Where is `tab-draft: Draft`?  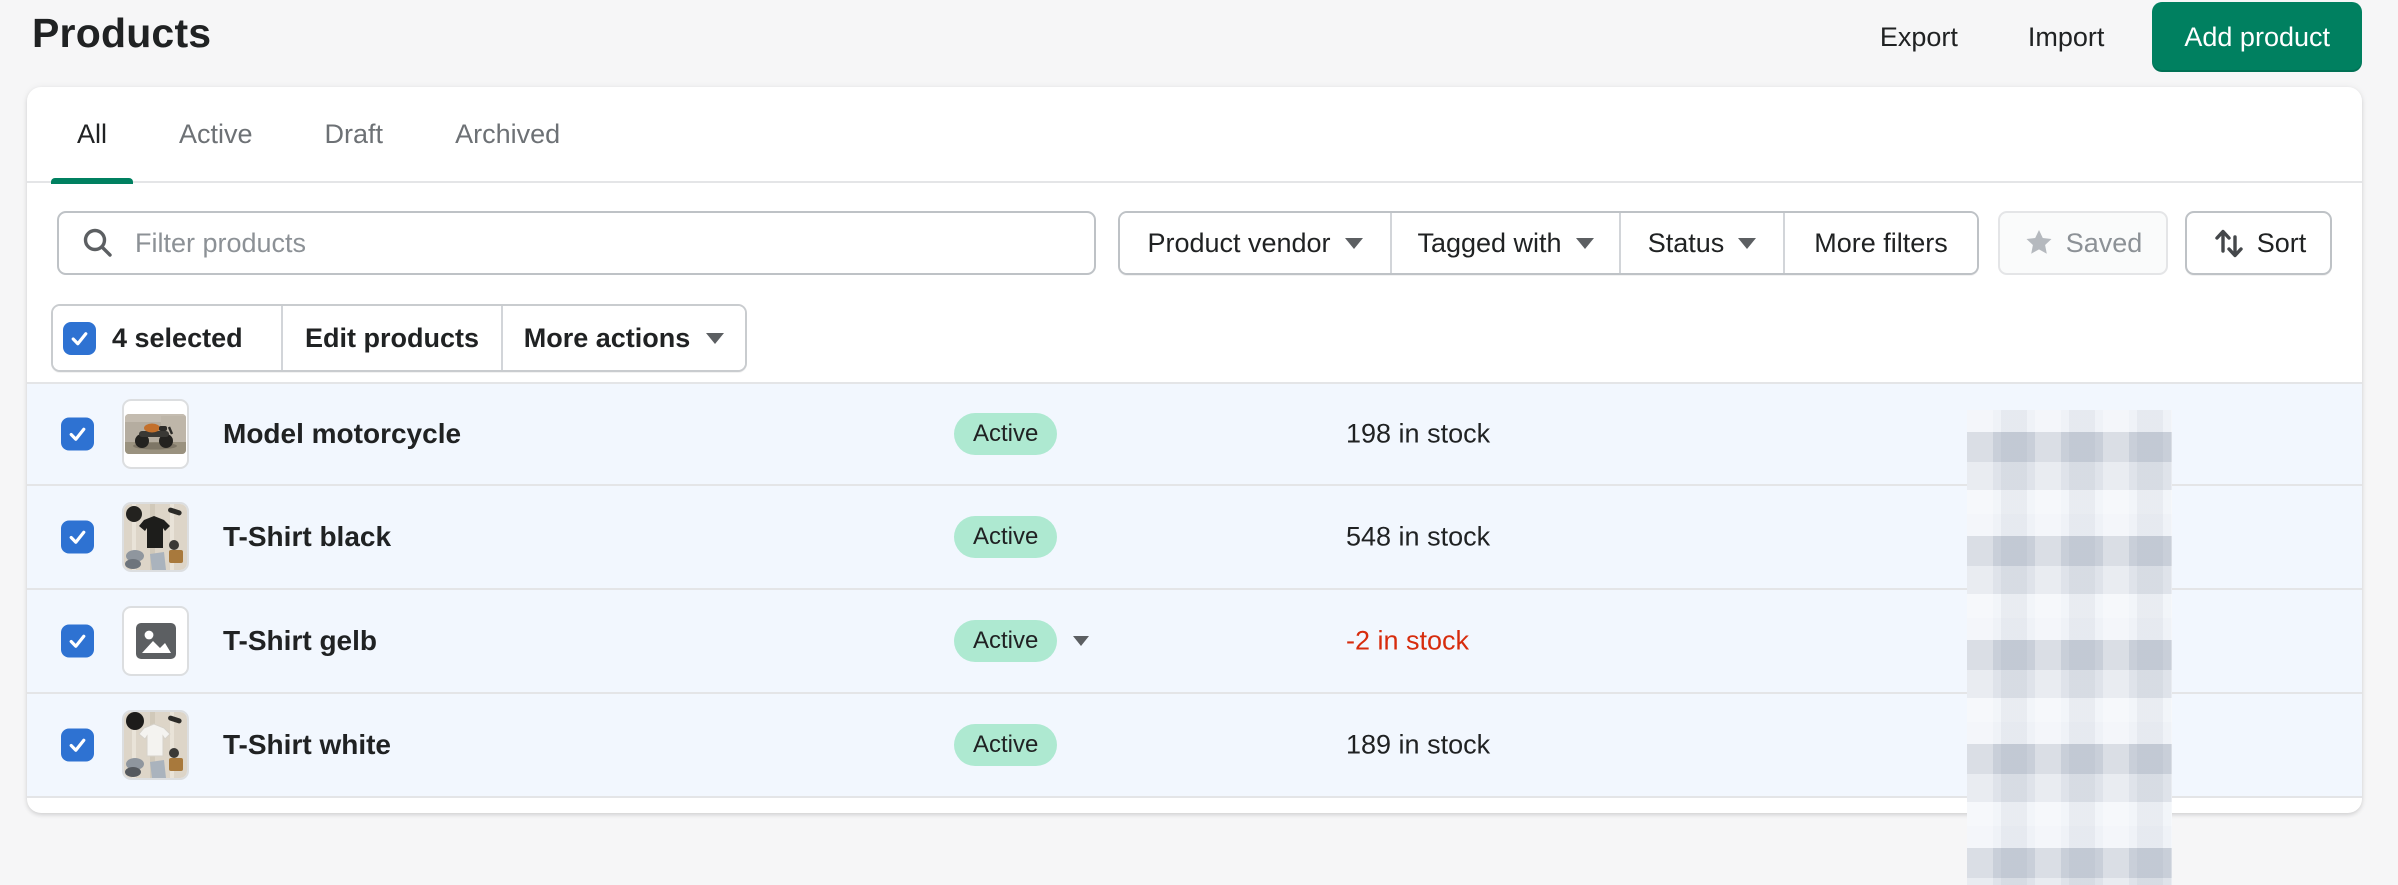 tab-draft: Draft is located at coordinates (354, 134).